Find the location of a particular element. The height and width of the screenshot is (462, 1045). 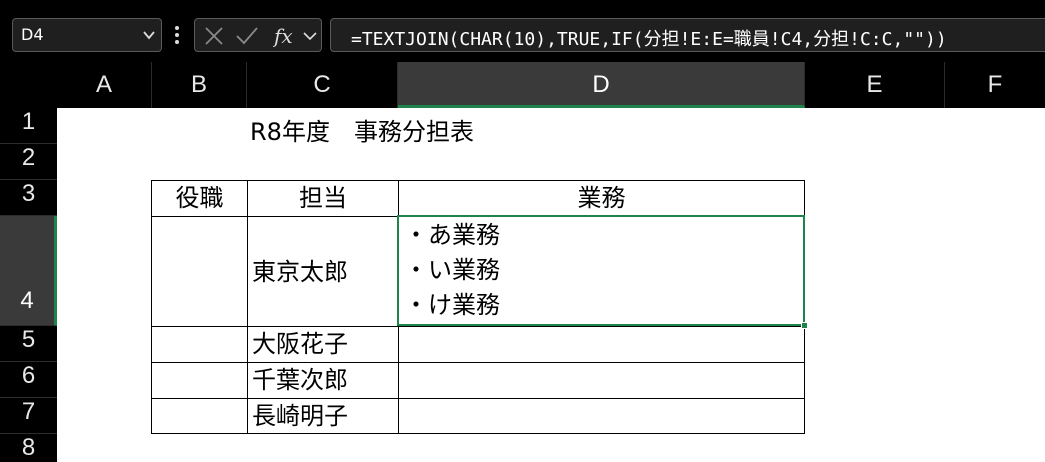

column-label: F is located at coordinates (995, 84).